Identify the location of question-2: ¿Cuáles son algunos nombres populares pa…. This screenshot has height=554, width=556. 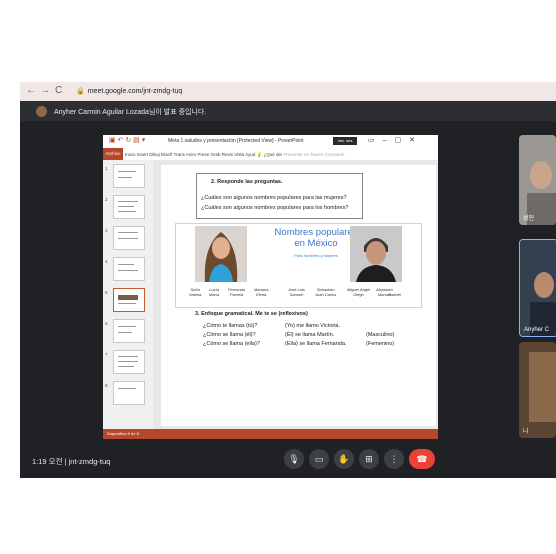
(275, 208).